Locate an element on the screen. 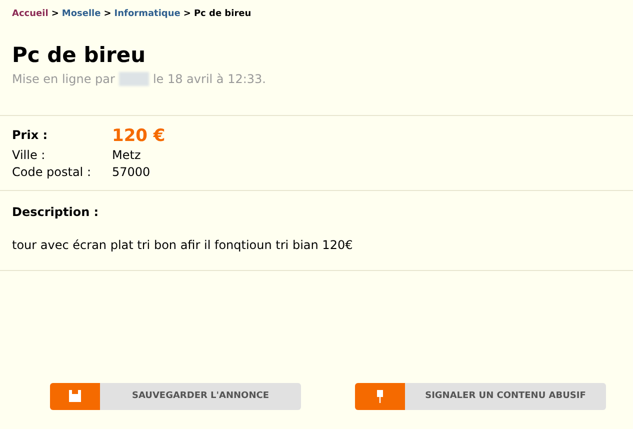 The width and height of the screenshot is (633, 429). posted-by-text: Mise en ligne par is located at coordinates (63, 79).